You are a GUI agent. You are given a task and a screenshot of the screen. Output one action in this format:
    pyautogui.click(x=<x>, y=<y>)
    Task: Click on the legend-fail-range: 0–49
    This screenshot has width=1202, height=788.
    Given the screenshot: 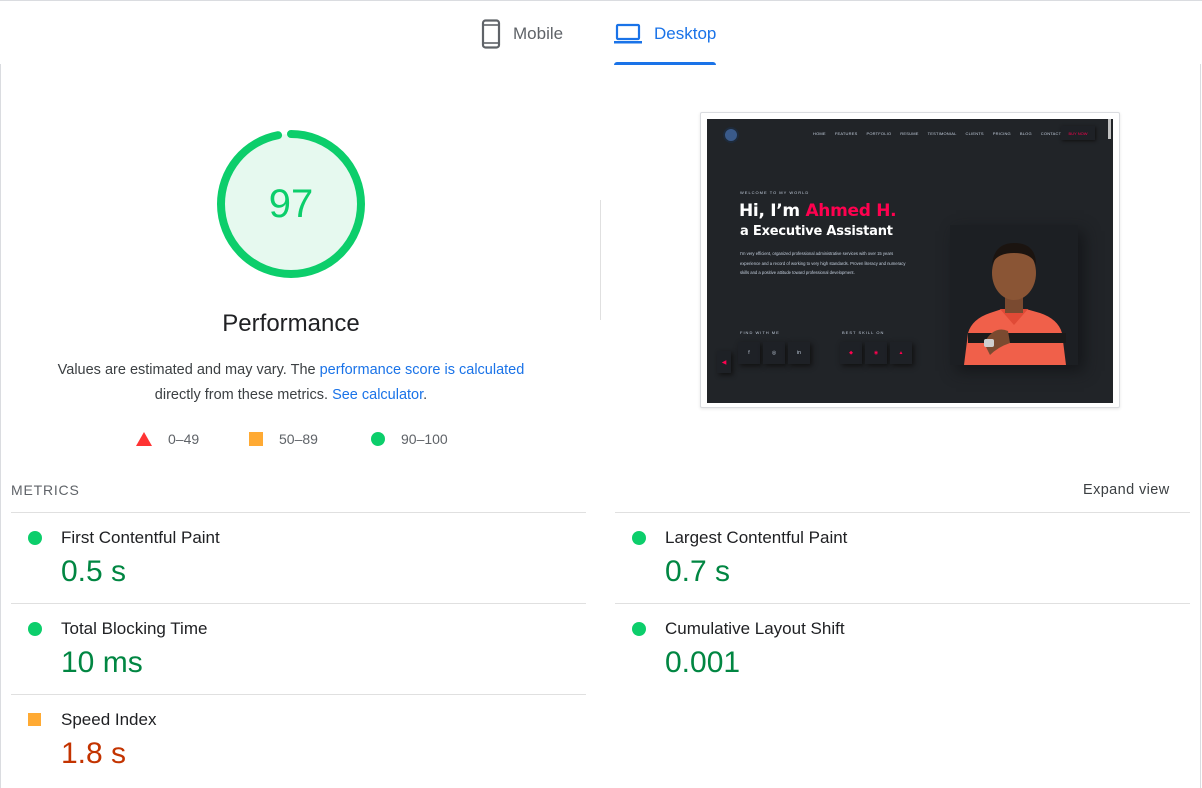 What is the action you would take?
    pyautogui.click(x=184, y=439)
    